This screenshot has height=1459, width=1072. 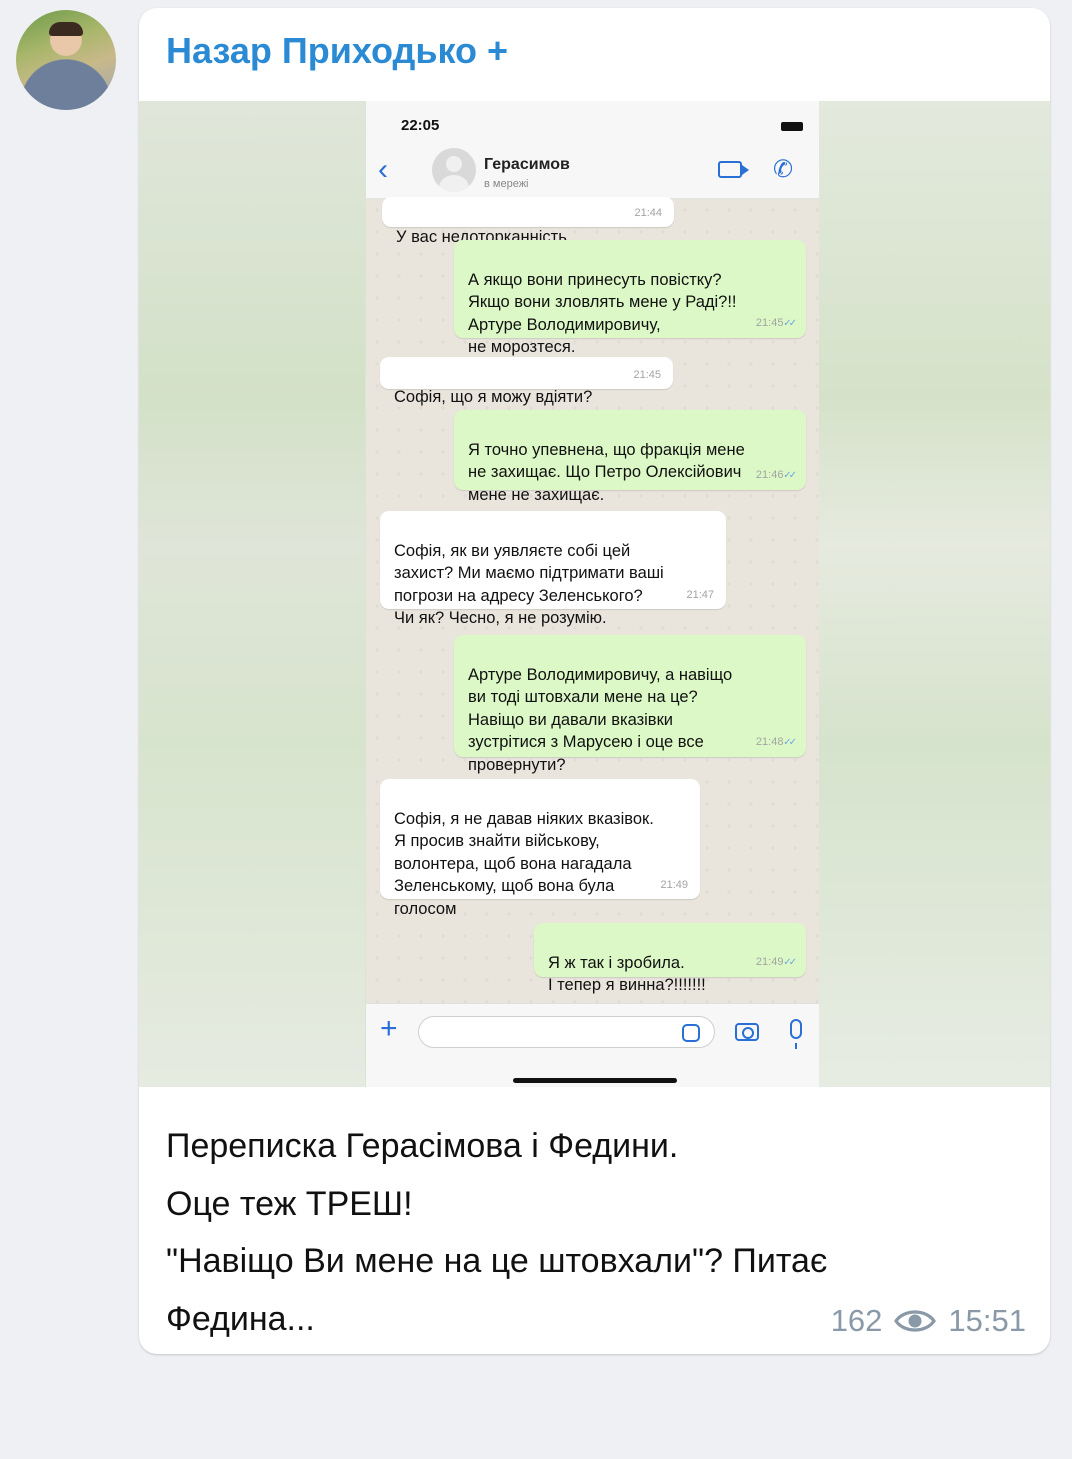 I want to click on video-call-icon, so click(x=733, y=169).